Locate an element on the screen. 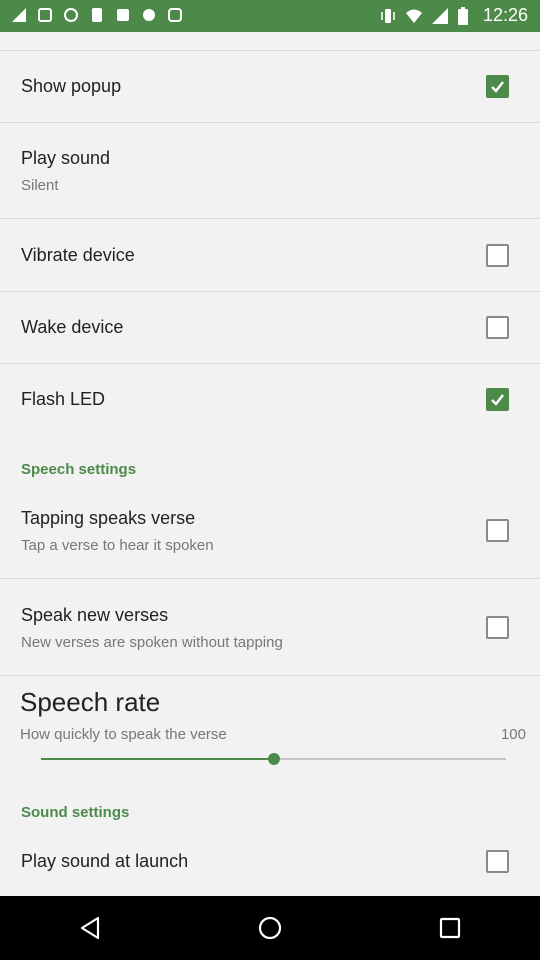  tapping-speaks-verse-checkbox is located at coordinates (497, 530).